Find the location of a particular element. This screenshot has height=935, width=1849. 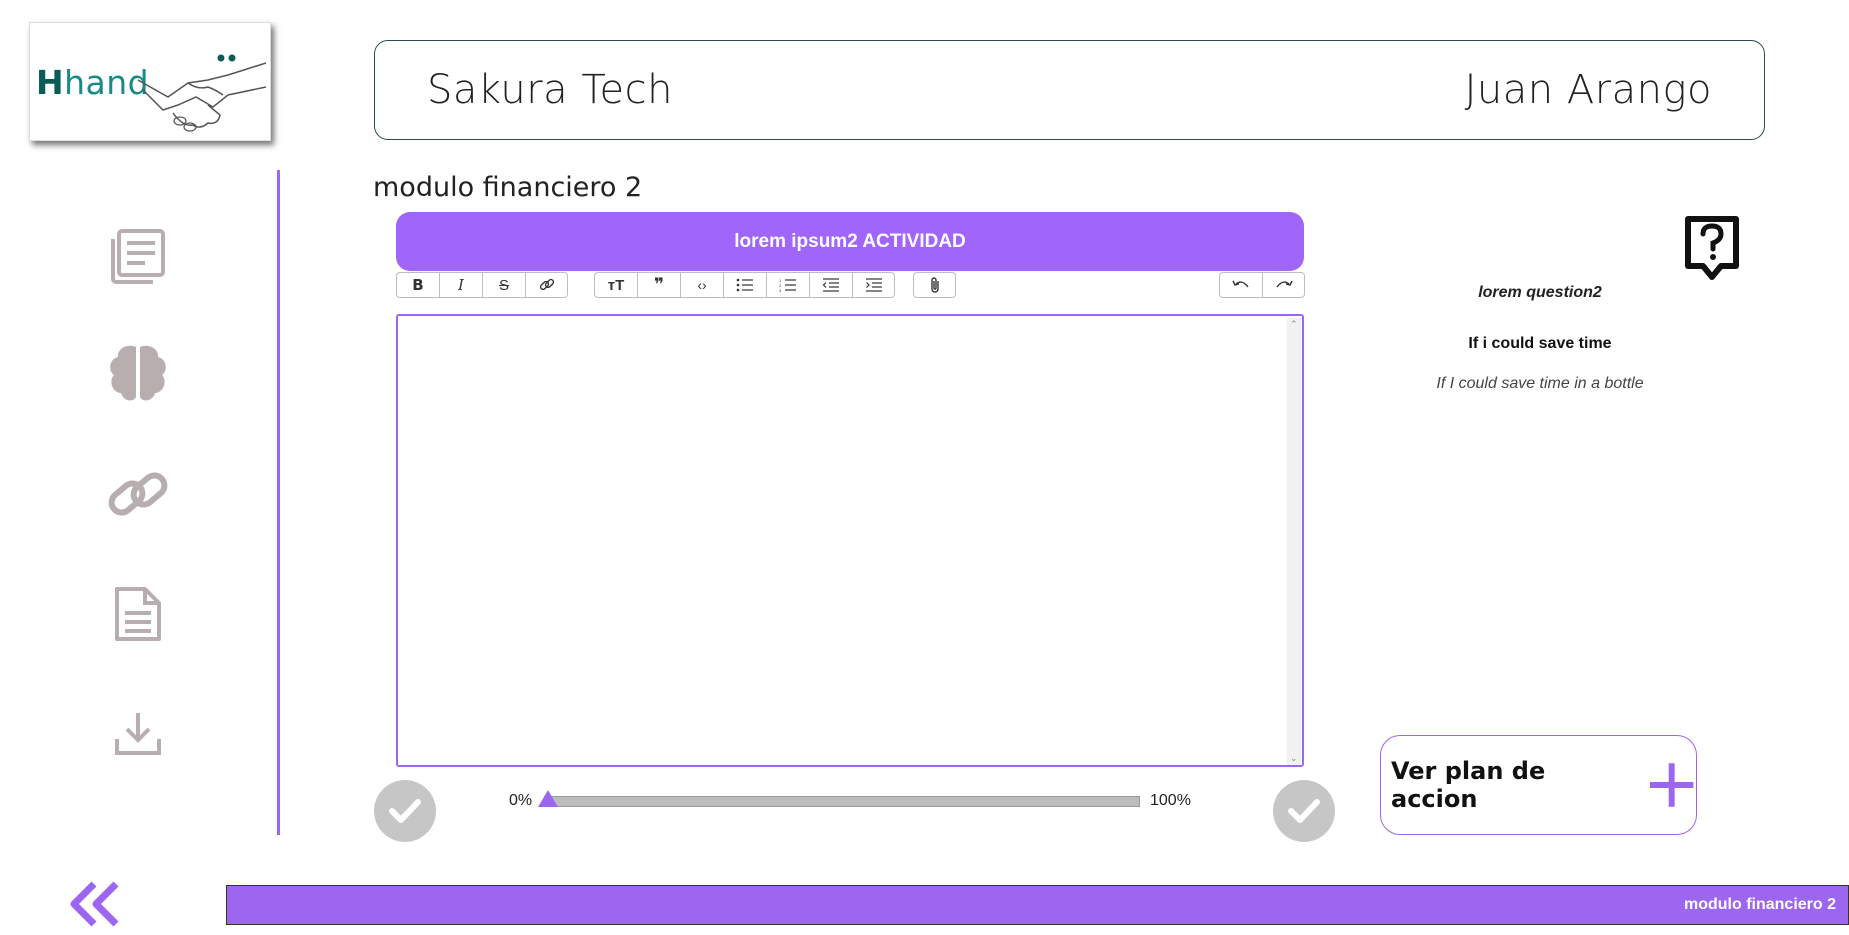

indent-button is located at coordinates (873, 285).